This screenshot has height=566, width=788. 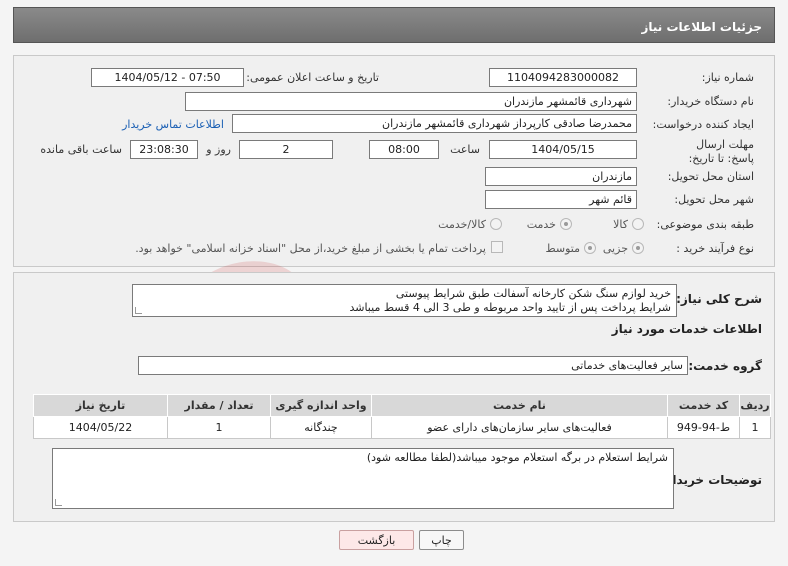 I want to click on service-group-field: سایر فعالیت‌های خدماتی, so click(x=413, y=365).